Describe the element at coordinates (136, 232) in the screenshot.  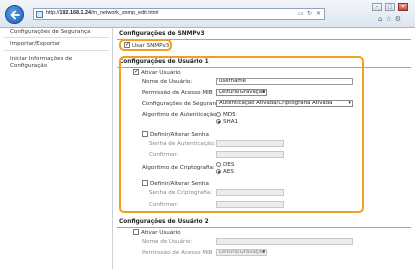
I see `checkbox-icon` at that location.